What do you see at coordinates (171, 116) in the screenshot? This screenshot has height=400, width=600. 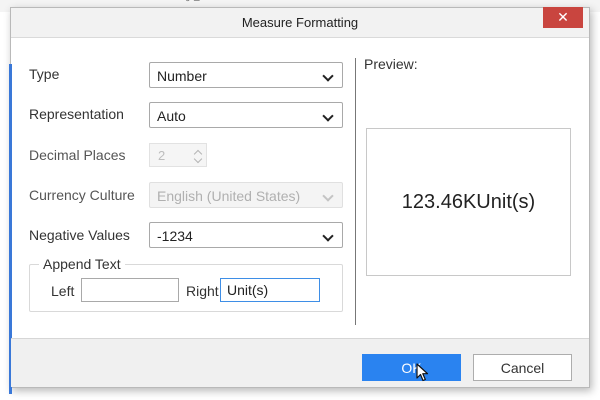 I see `representation-value: Auto` at bounding box center [171, 116].